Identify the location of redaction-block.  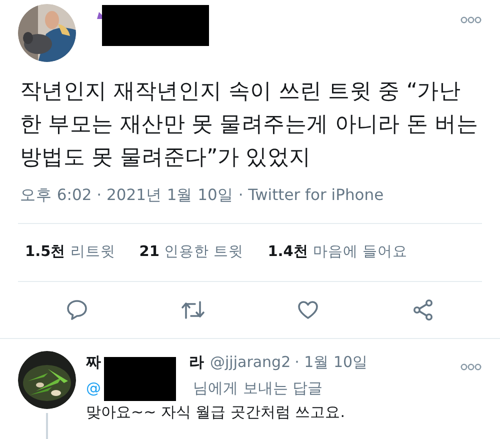
(140, 379).